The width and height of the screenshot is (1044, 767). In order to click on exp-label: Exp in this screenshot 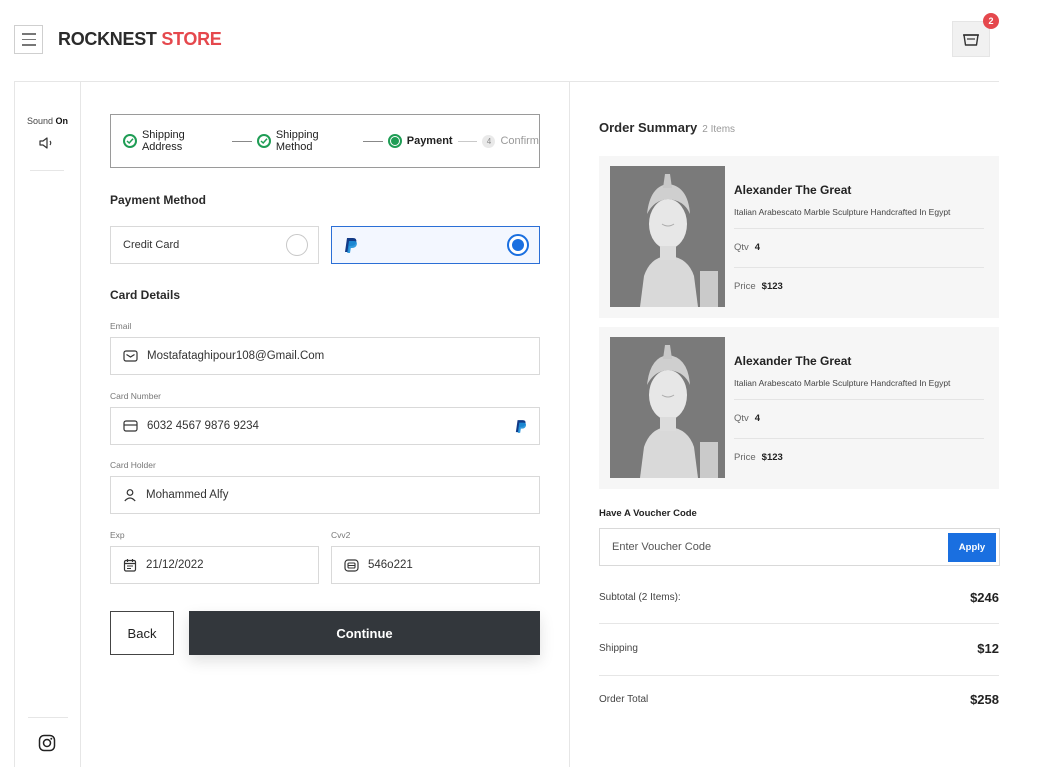, I will do `click(117, 535)`.